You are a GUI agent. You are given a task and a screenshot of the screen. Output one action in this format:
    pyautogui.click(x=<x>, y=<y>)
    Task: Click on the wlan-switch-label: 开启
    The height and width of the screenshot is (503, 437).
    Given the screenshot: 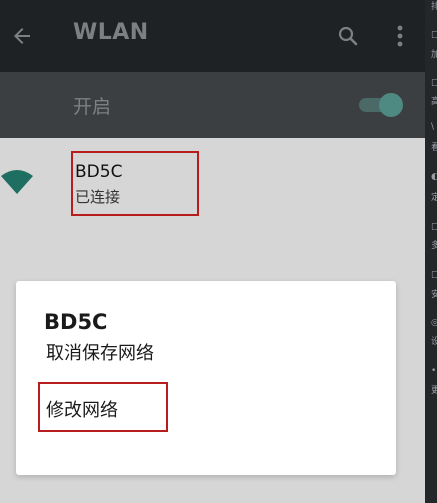 What is the action you would take?
    pyautogui.click(x=92, y=107)
    